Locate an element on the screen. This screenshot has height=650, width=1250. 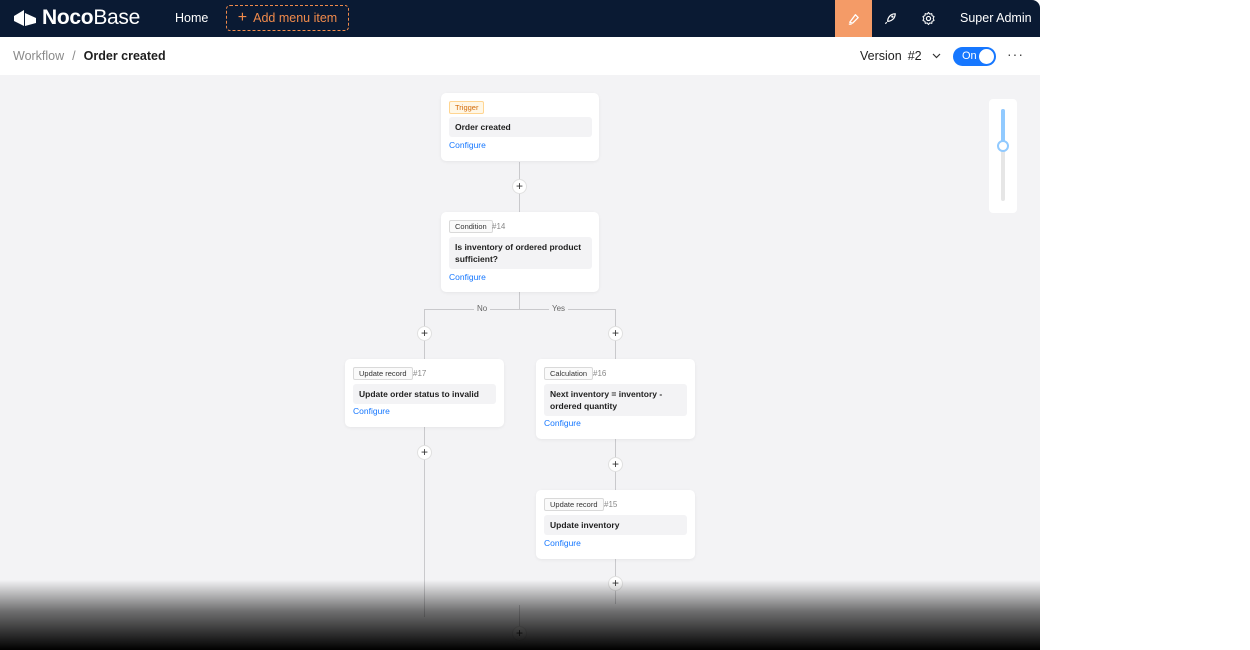
more-actions-button: ··· is located at coordinates (1015, 54).